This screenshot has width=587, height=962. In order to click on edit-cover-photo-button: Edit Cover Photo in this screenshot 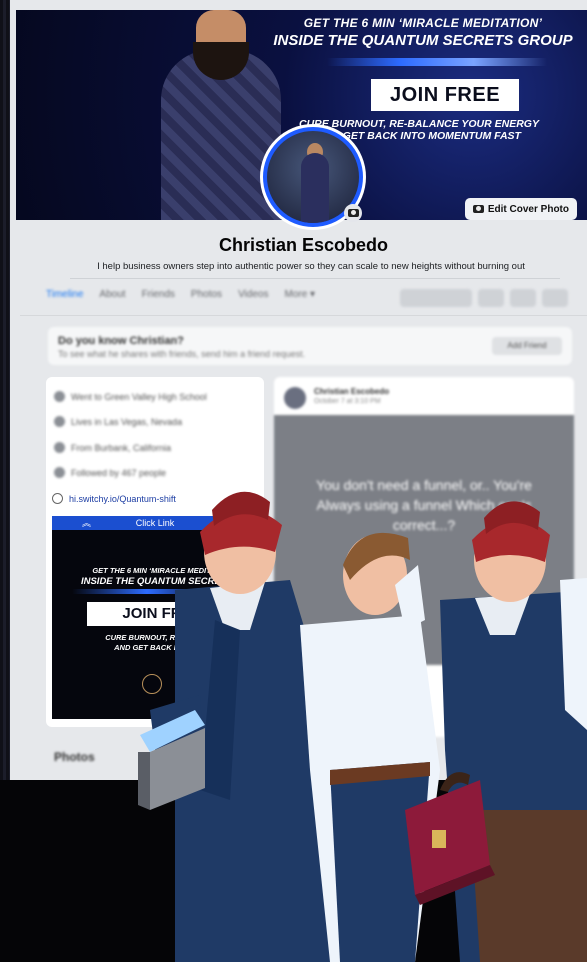, I will do `click(520, 209)`.